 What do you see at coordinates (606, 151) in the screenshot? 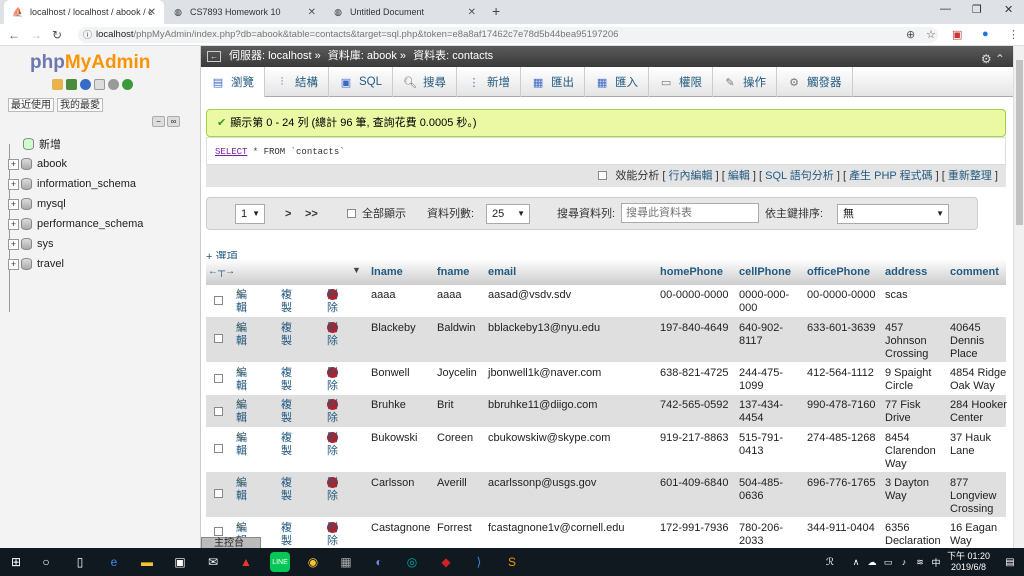
I see `sql-query-box: SELECT * FROM `contacts`` at bounding box center [606, 151].